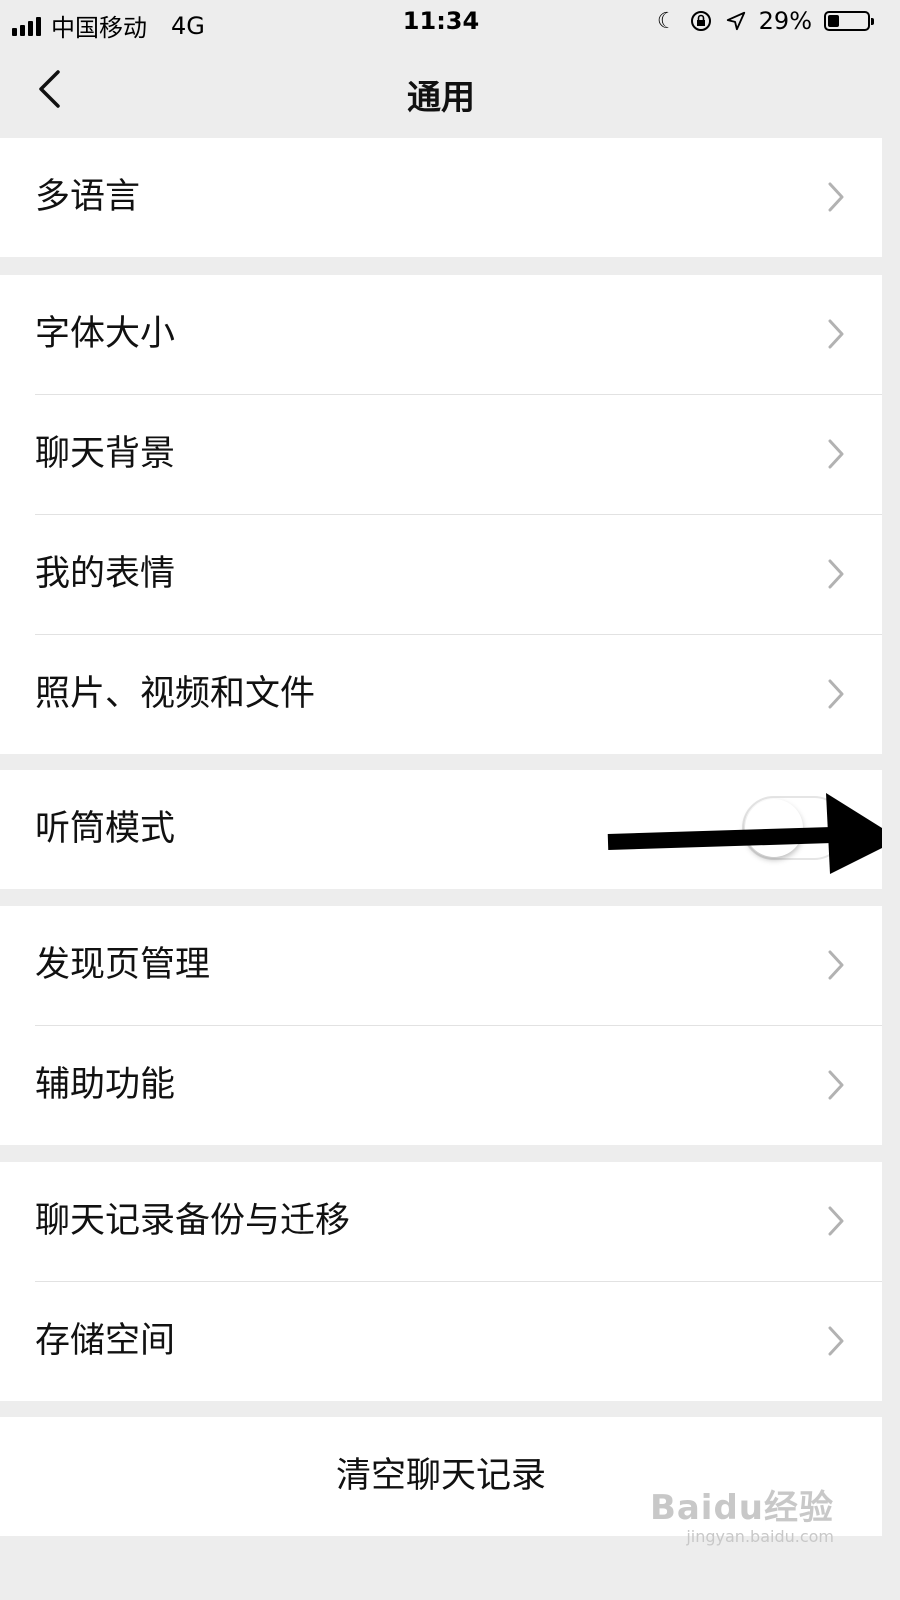  I want to click on watermark-logo: Baidu经验, so click(741, 1508).